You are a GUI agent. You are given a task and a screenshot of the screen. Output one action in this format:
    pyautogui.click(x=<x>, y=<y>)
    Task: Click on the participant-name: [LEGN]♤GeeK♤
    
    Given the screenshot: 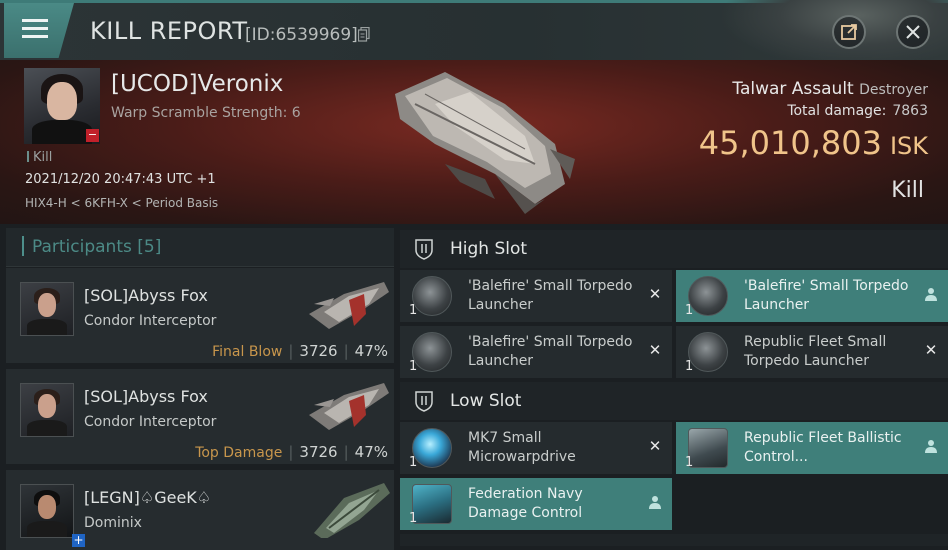 What is the action you would take?
    pyautogui.click(x=147, y=497)
    